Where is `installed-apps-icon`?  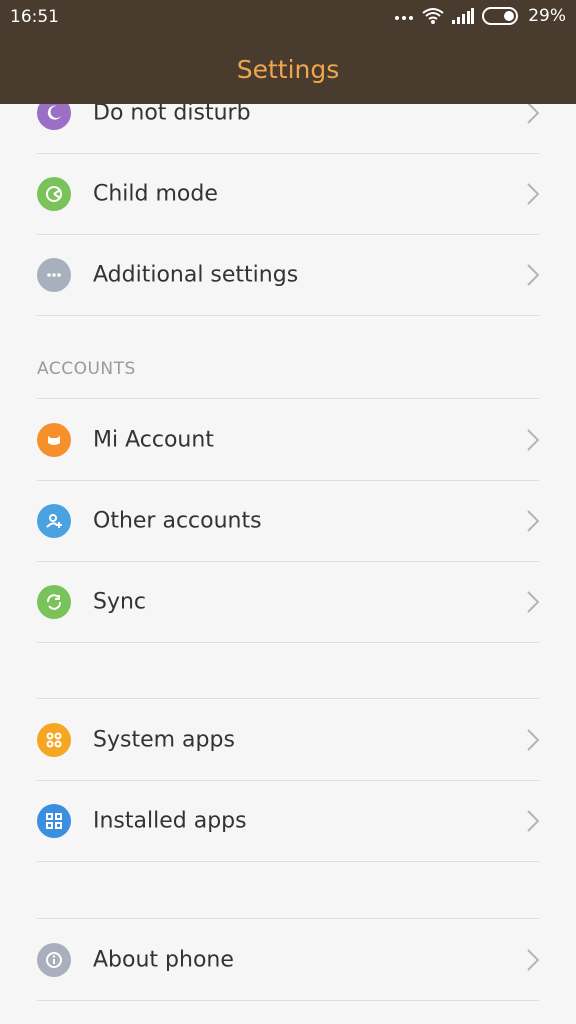 installed-apps-icon is located at coordinates (54, 820).